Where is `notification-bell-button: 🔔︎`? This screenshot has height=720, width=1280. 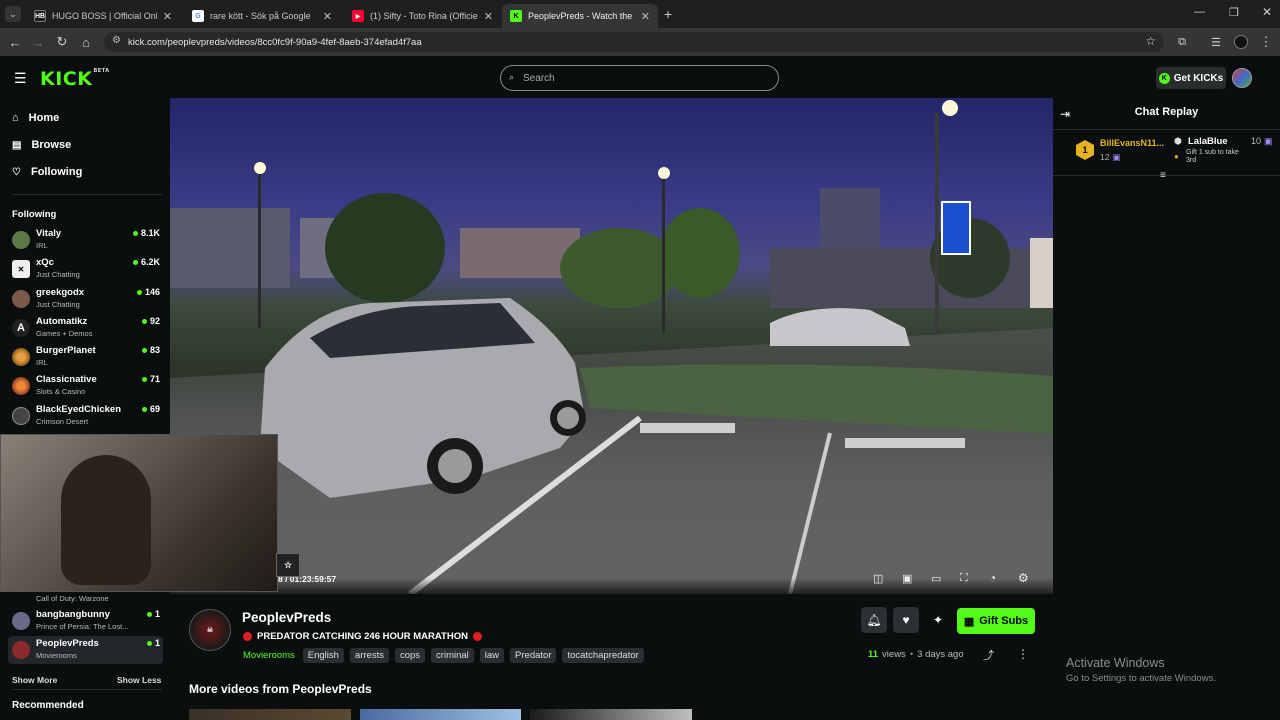 notification-bell-button: 🔔︎ is located at coordinates (874, 620).